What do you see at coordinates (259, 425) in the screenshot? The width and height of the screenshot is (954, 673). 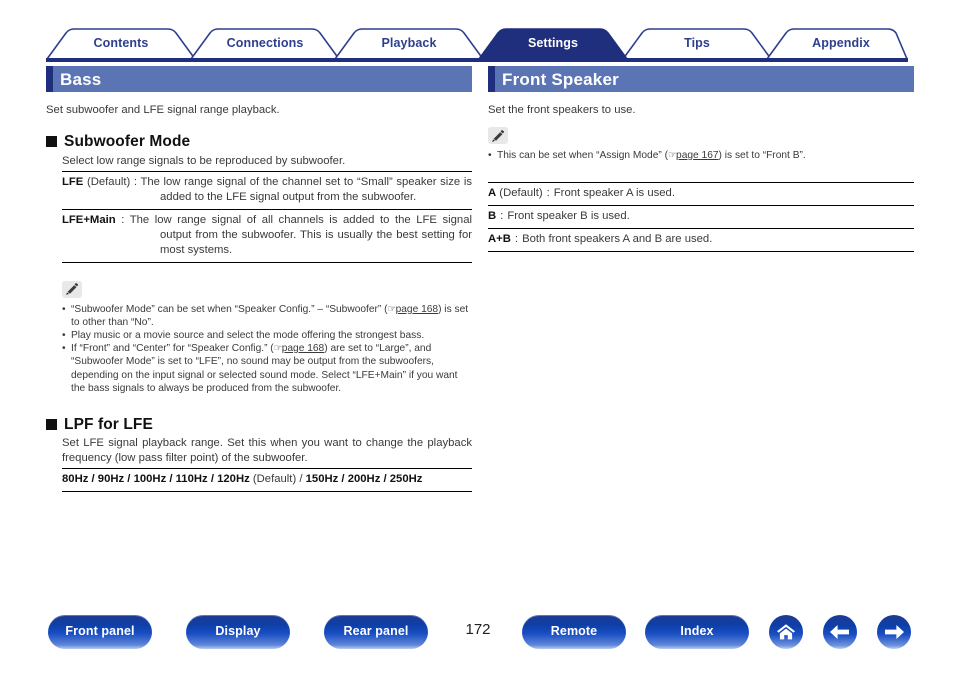 I see `heading-lpf-for-lfe: LPF for LFE` at bounding box center [259, 425].